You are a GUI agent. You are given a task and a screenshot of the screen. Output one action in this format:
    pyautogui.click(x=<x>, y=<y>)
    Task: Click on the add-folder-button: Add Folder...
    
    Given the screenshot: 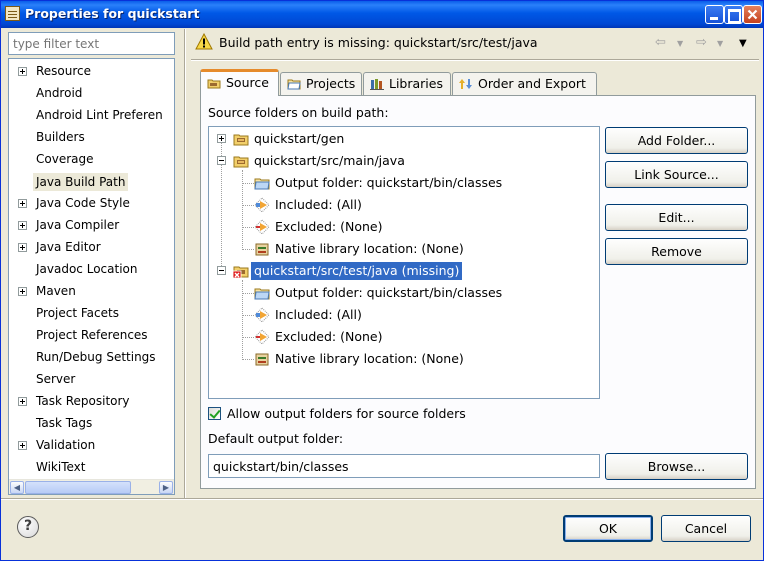 What is the action you would take?
    pyautogui.click(x=676, y=140)
    